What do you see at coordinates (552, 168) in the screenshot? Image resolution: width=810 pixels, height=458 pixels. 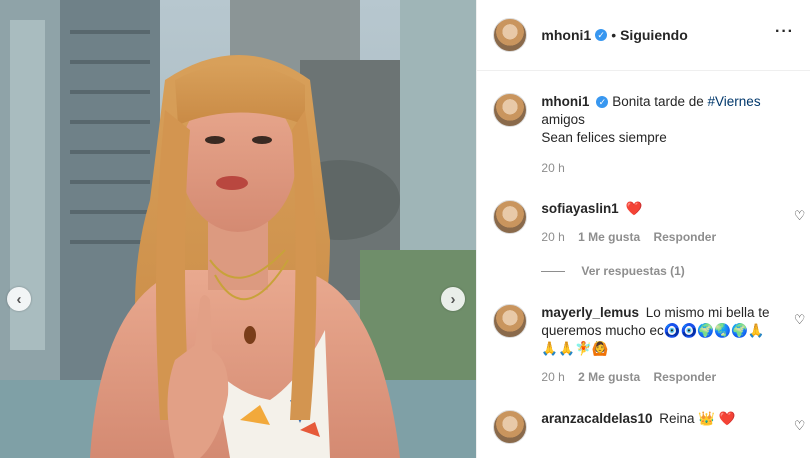 I see `caption-time: 20 h` at bounding box center [552, 168].